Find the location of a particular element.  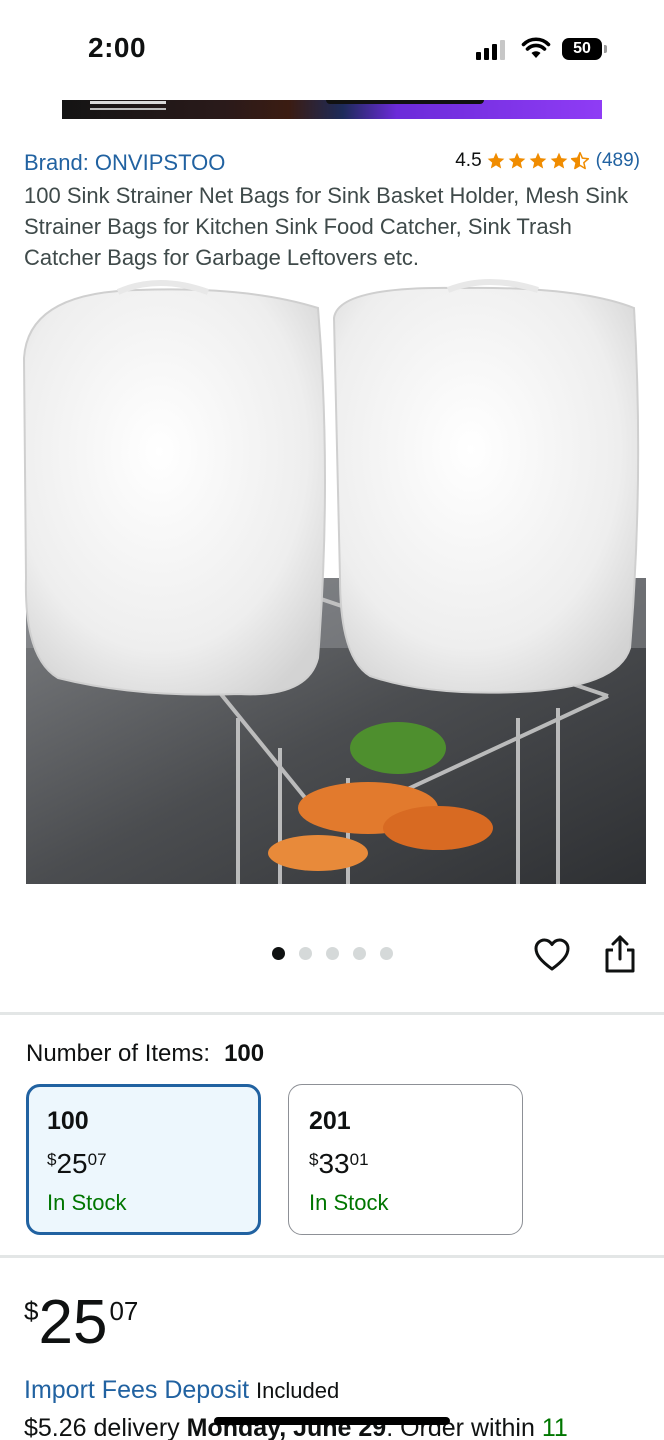

rating-stars is located at coordinates (538, 161).